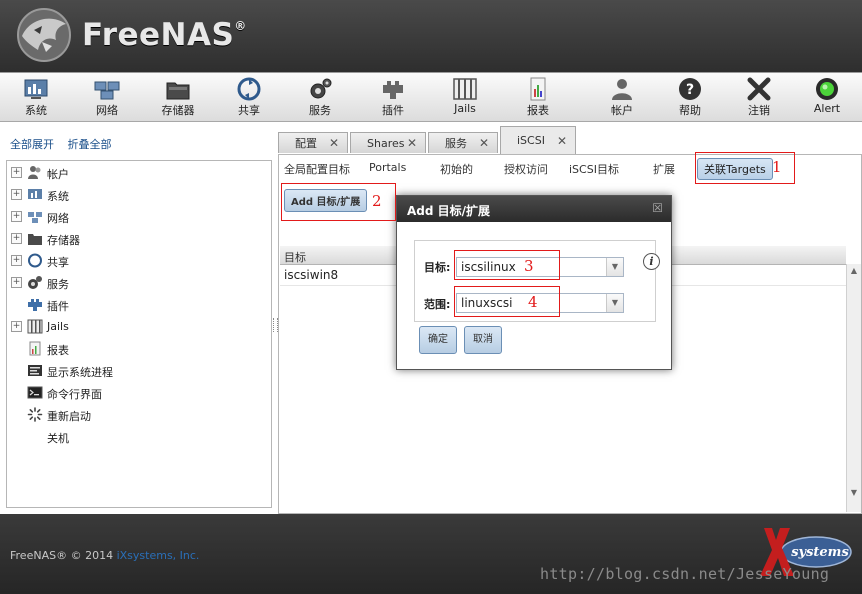 Image resolution: width=862 pixels, height=594 pixels. What do you see at coordinates (483, 340) in the screenshot?
I see `cancel-button: 取消` at bounding box center [483, 340].